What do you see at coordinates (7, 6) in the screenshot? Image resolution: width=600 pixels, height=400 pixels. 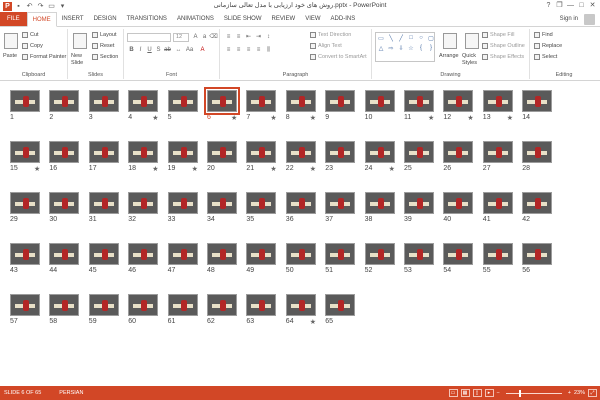 I see `powerpoint-logo-icon: P` at bounding box center [7, 6].